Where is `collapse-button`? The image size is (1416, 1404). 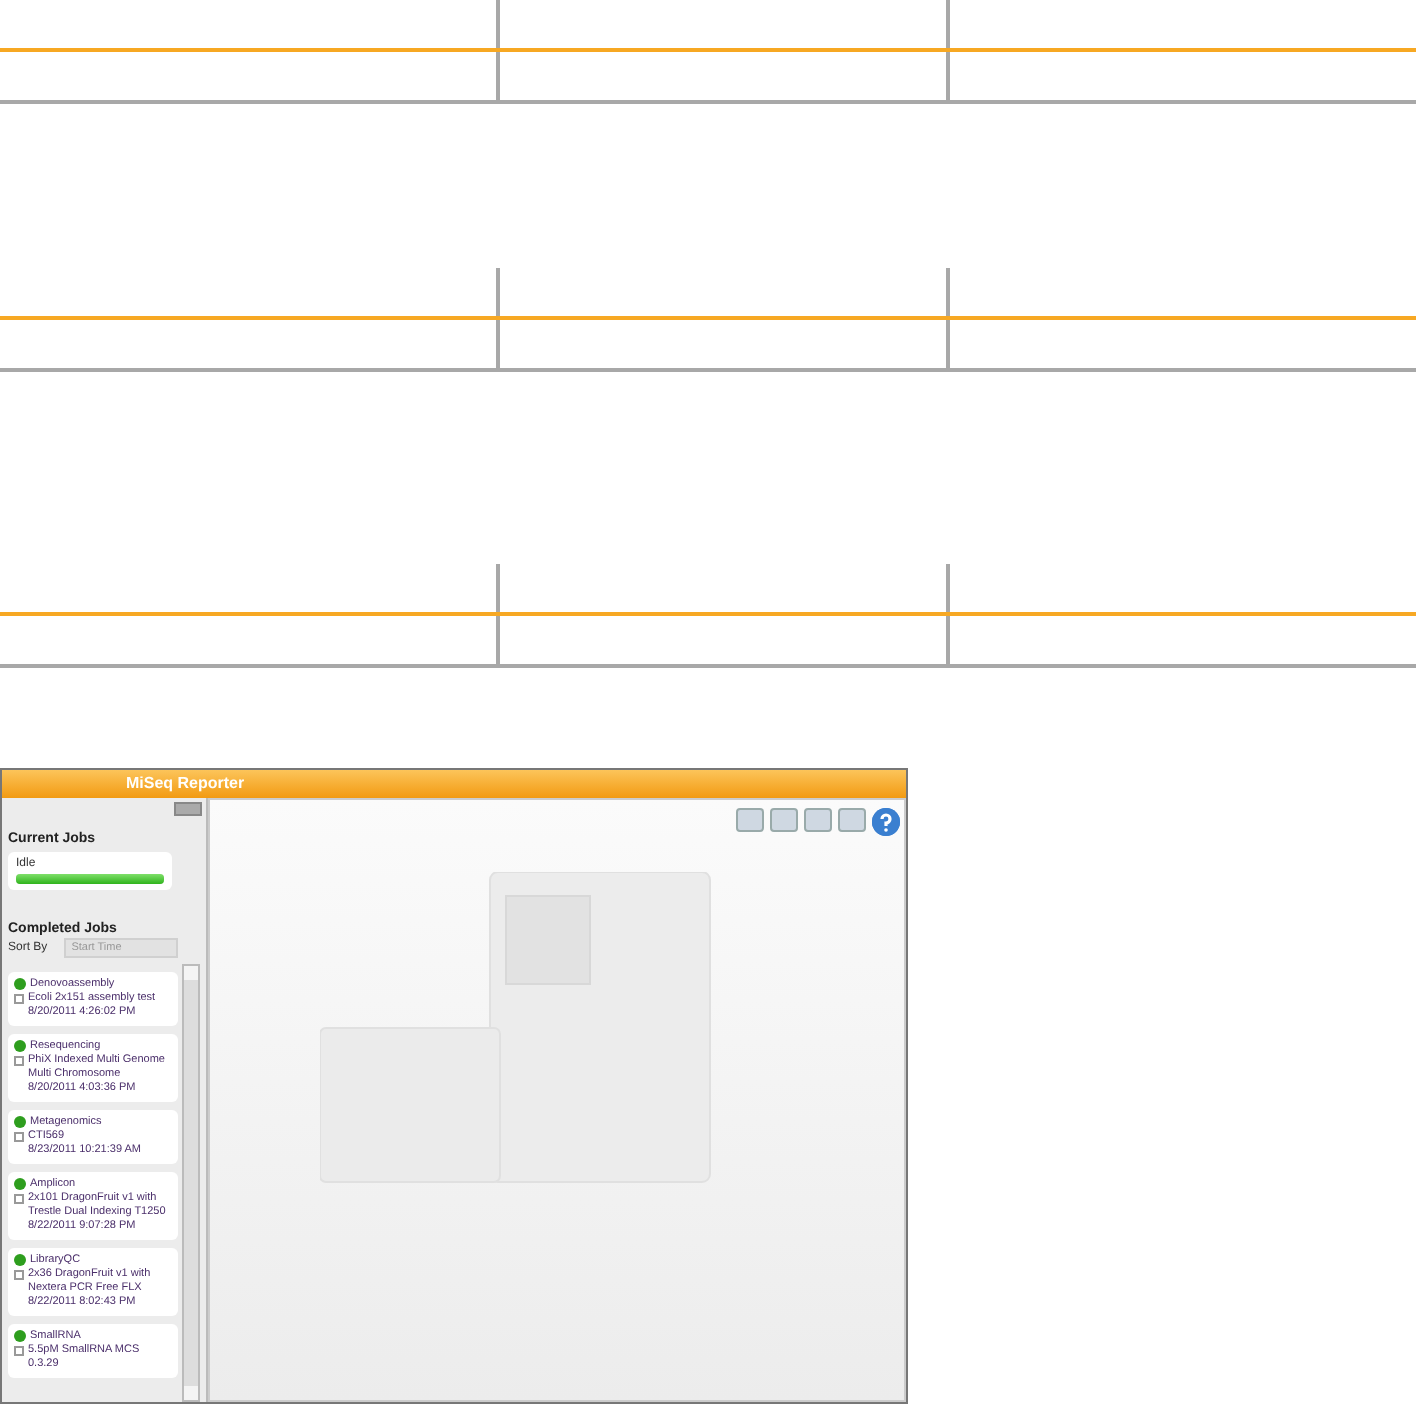 collapse-button is located at coordinates (188, 809).